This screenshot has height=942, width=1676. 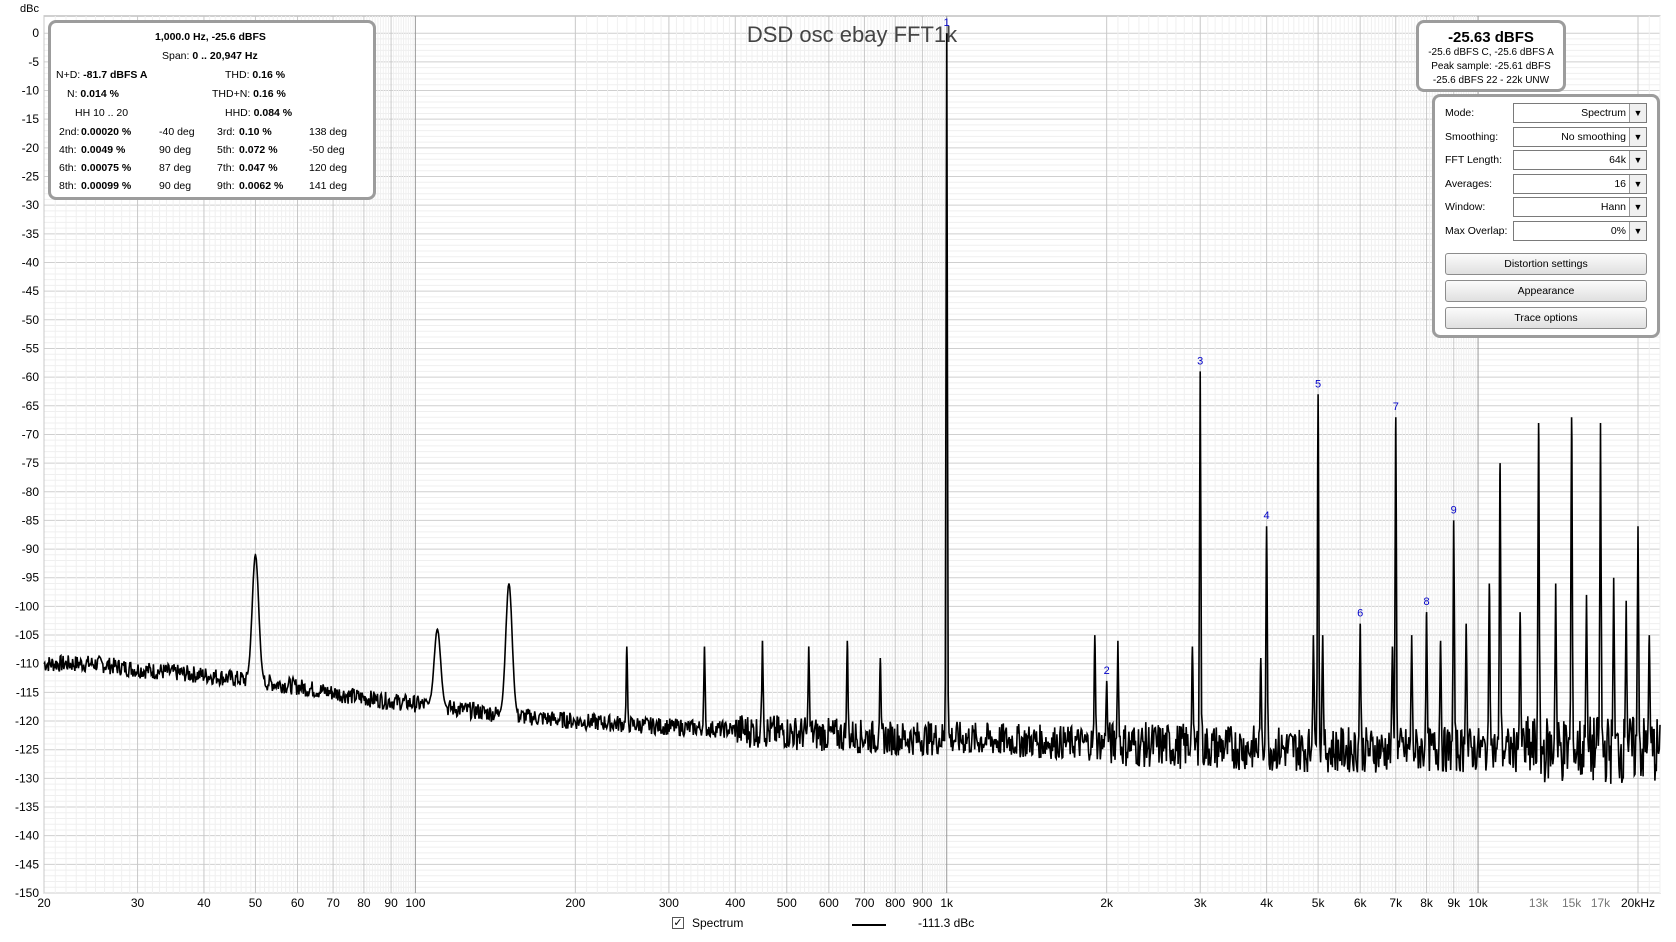 What do you see at coordinates (31, 492) in the screenshot?
I see `y-tick-label: -80` at bounding box center [31, 492].